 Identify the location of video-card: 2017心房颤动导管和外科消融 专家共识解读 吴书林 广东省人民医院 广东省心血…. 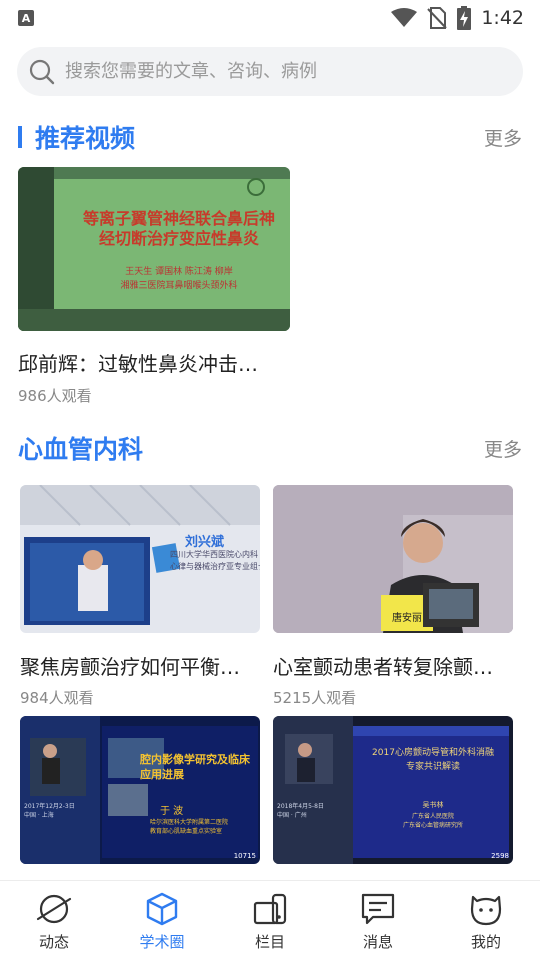
(393, 791).